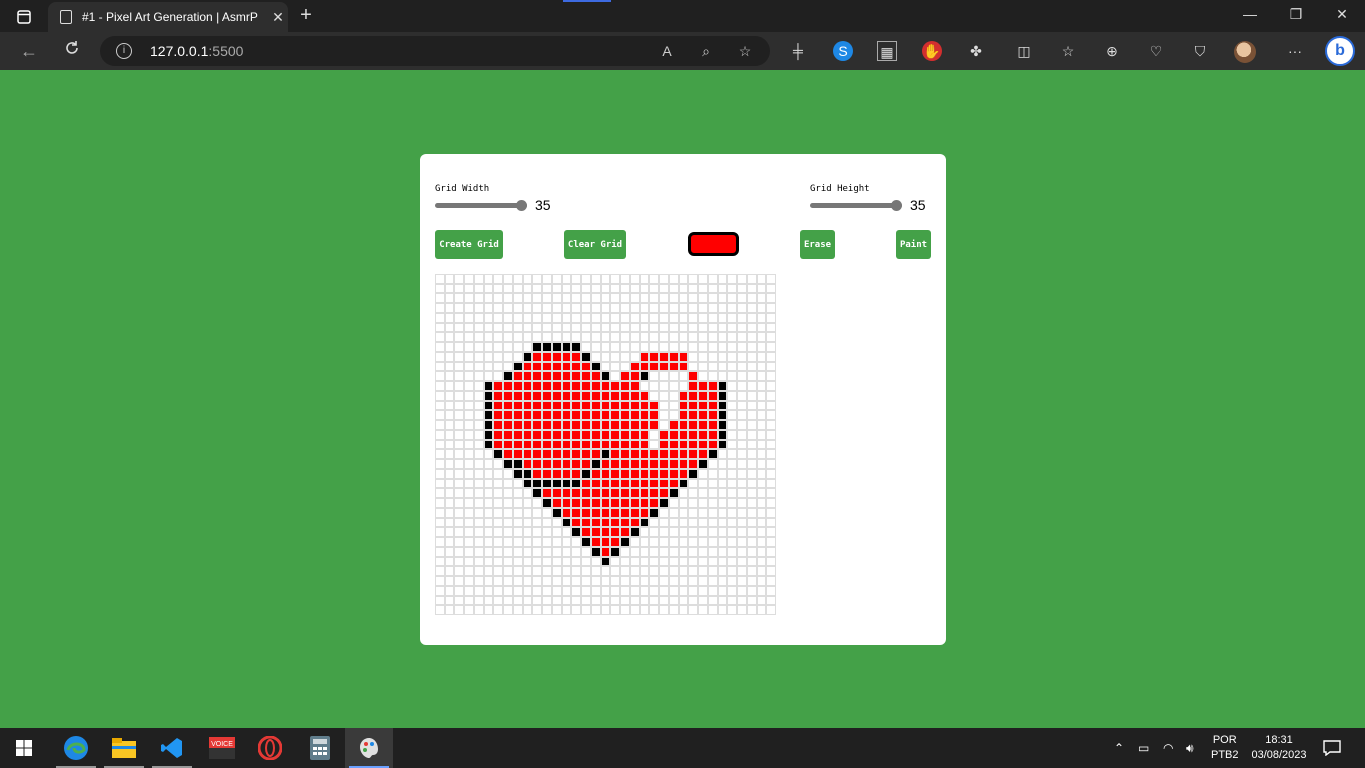 Image resolution: width=1365 pixels, height=768 pixels. Describe the element at coordinates (817, 244) in the screenshot. I see `erase-button: Erase` at that location.